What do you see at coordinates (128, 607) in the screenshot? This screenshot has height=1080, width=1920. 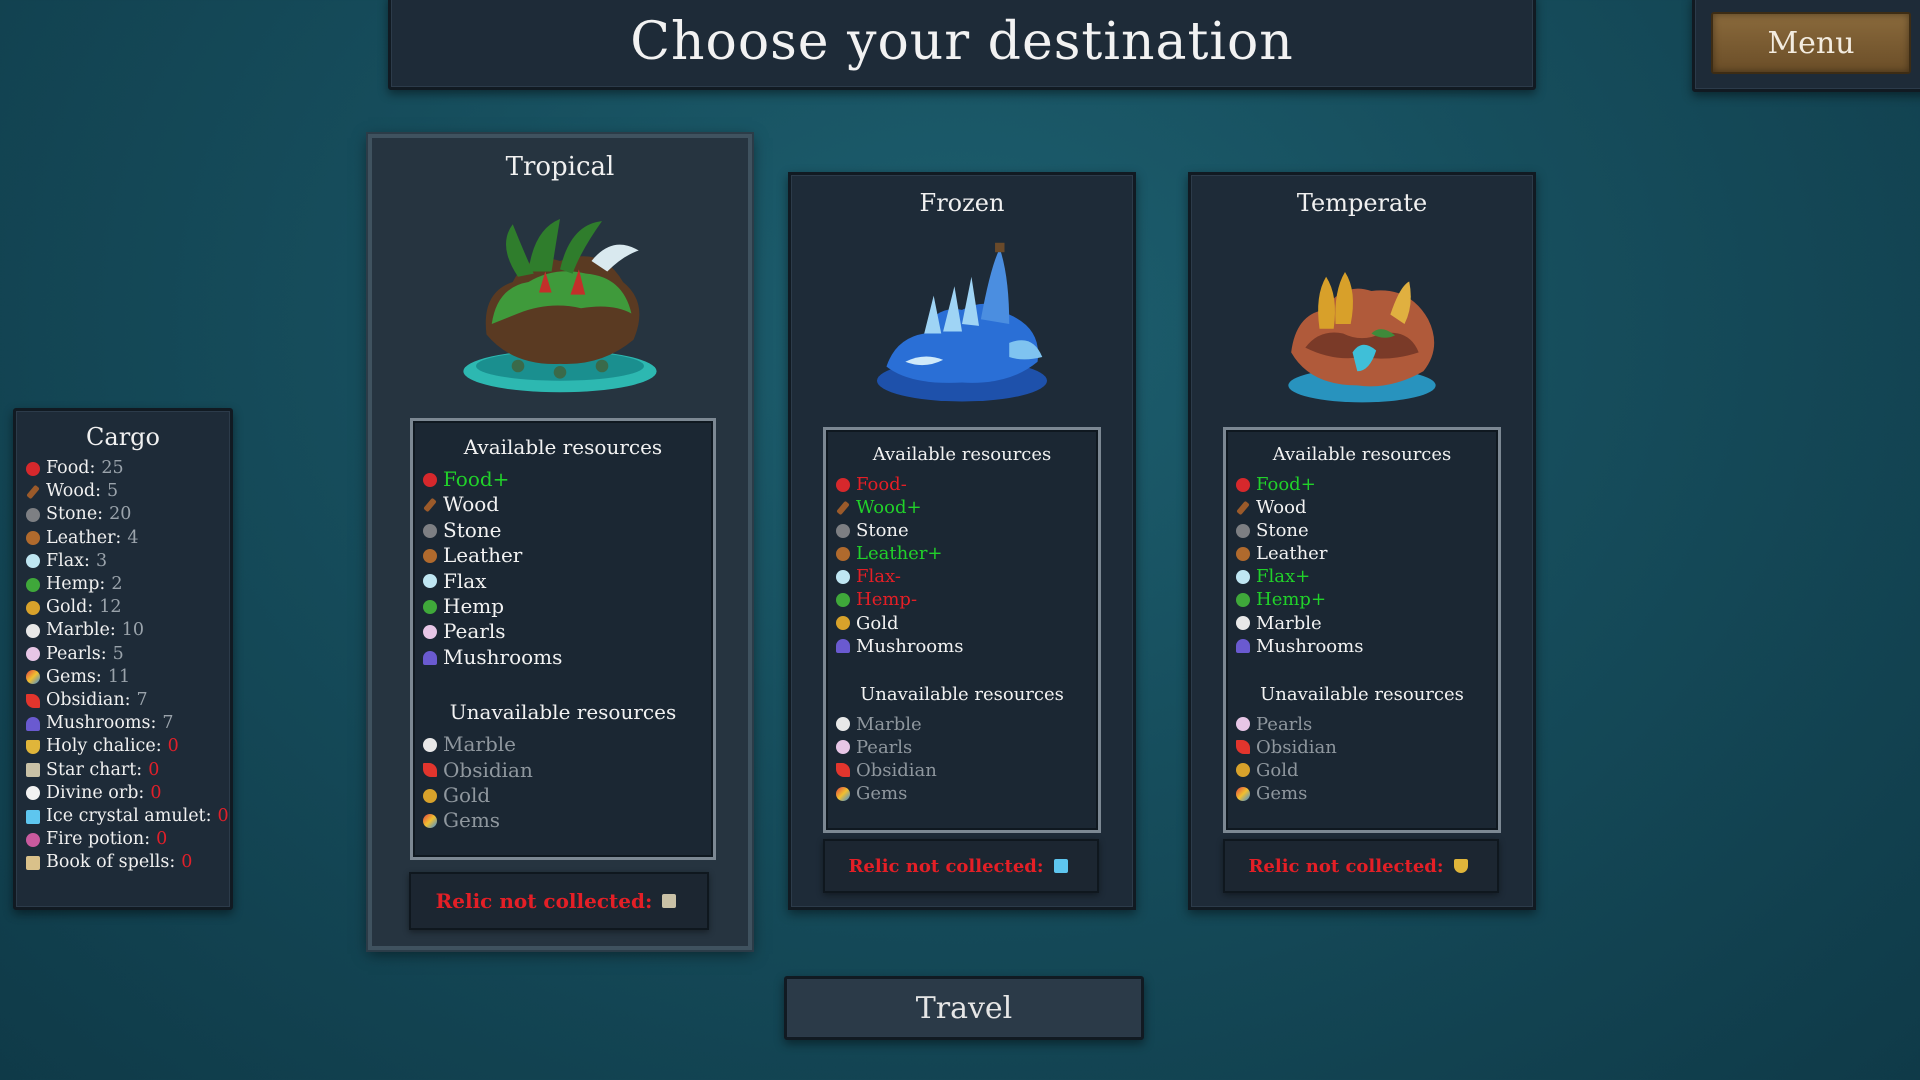 I see `cargo-item: Gold: 12` at bounding box center [128, 607].